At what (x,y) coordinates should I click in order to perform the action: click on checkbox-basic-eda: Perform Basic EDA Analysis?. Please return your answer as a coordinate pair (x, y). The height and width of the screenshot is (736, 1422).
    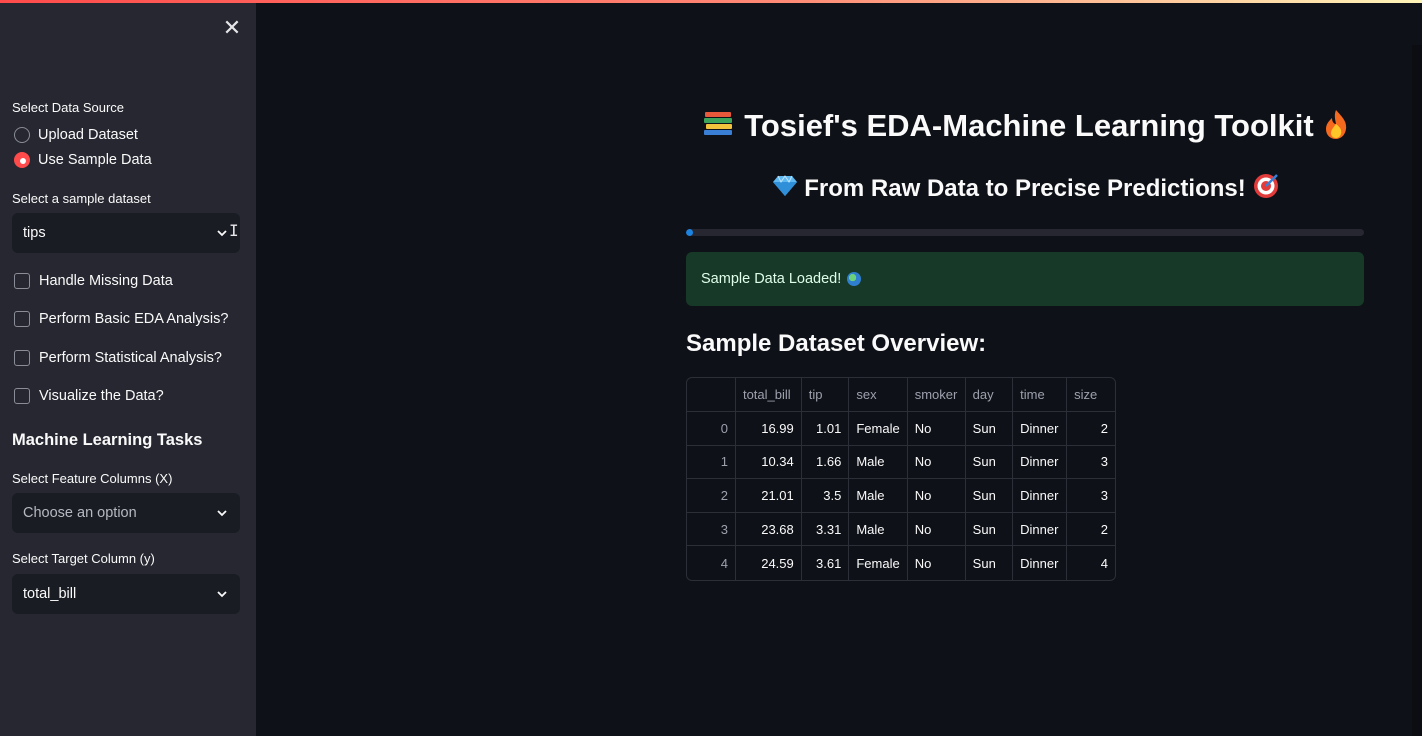
    Looking at the image, I should click on (121, 319).